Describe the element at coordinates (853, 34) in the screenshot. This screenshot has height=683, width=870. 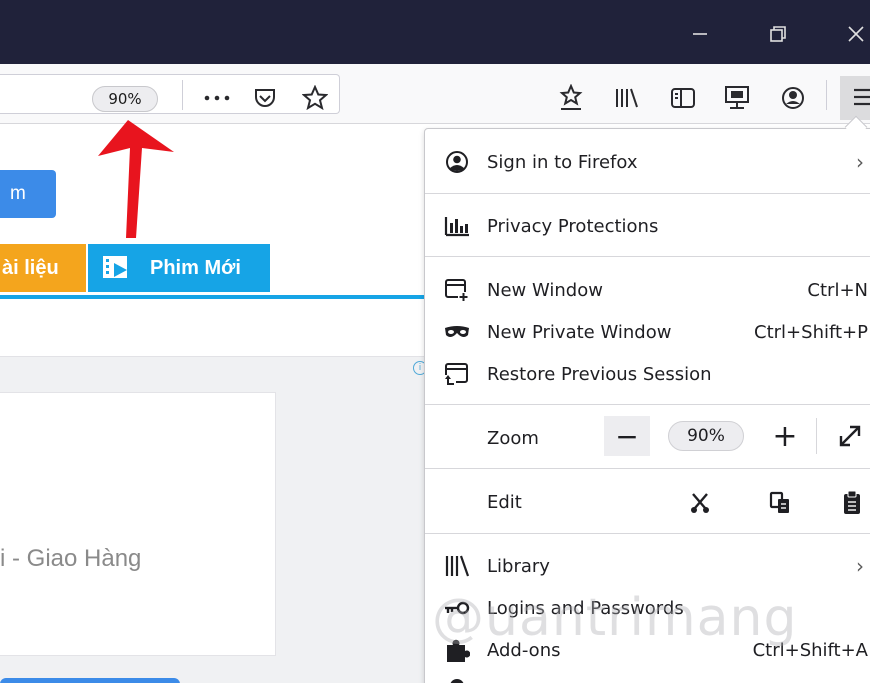
I see `close-icon` at that location.